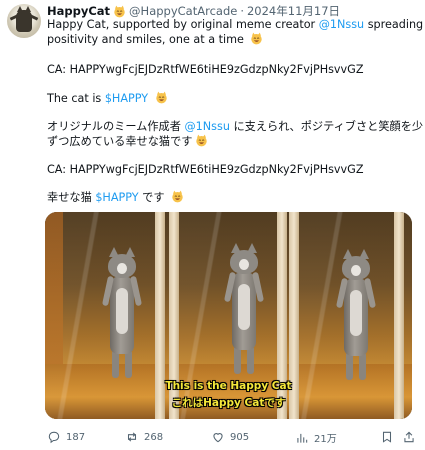 The width and height of the screenshot is (425, 450). I want to click on text-segment: オリジナルのミーム作成者, so click(116, 126).